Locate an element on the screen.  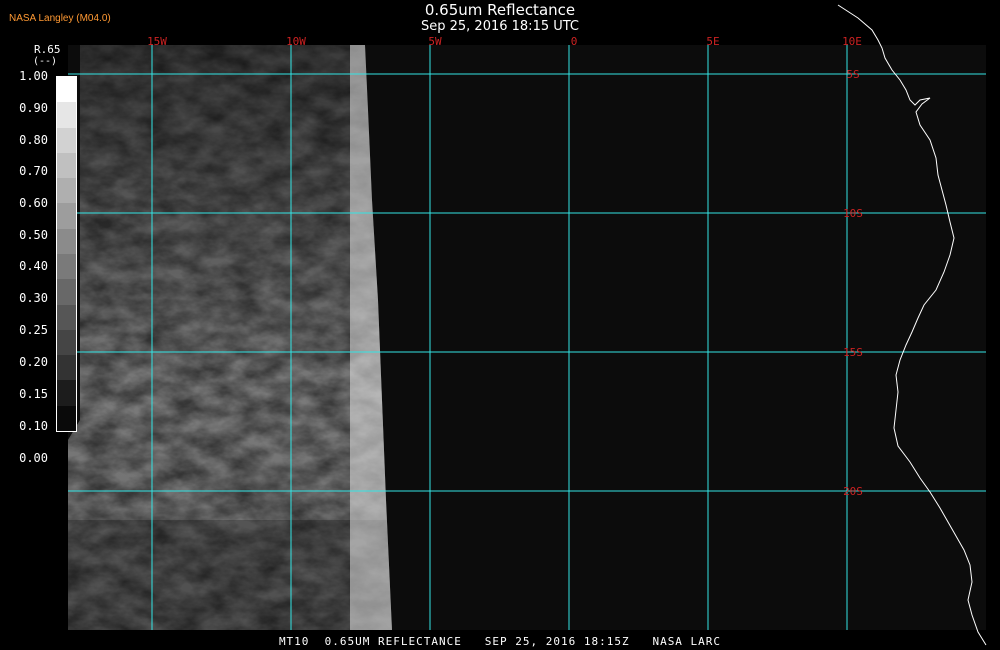
longitude-label: 0 is located at coordinates (574, 41).